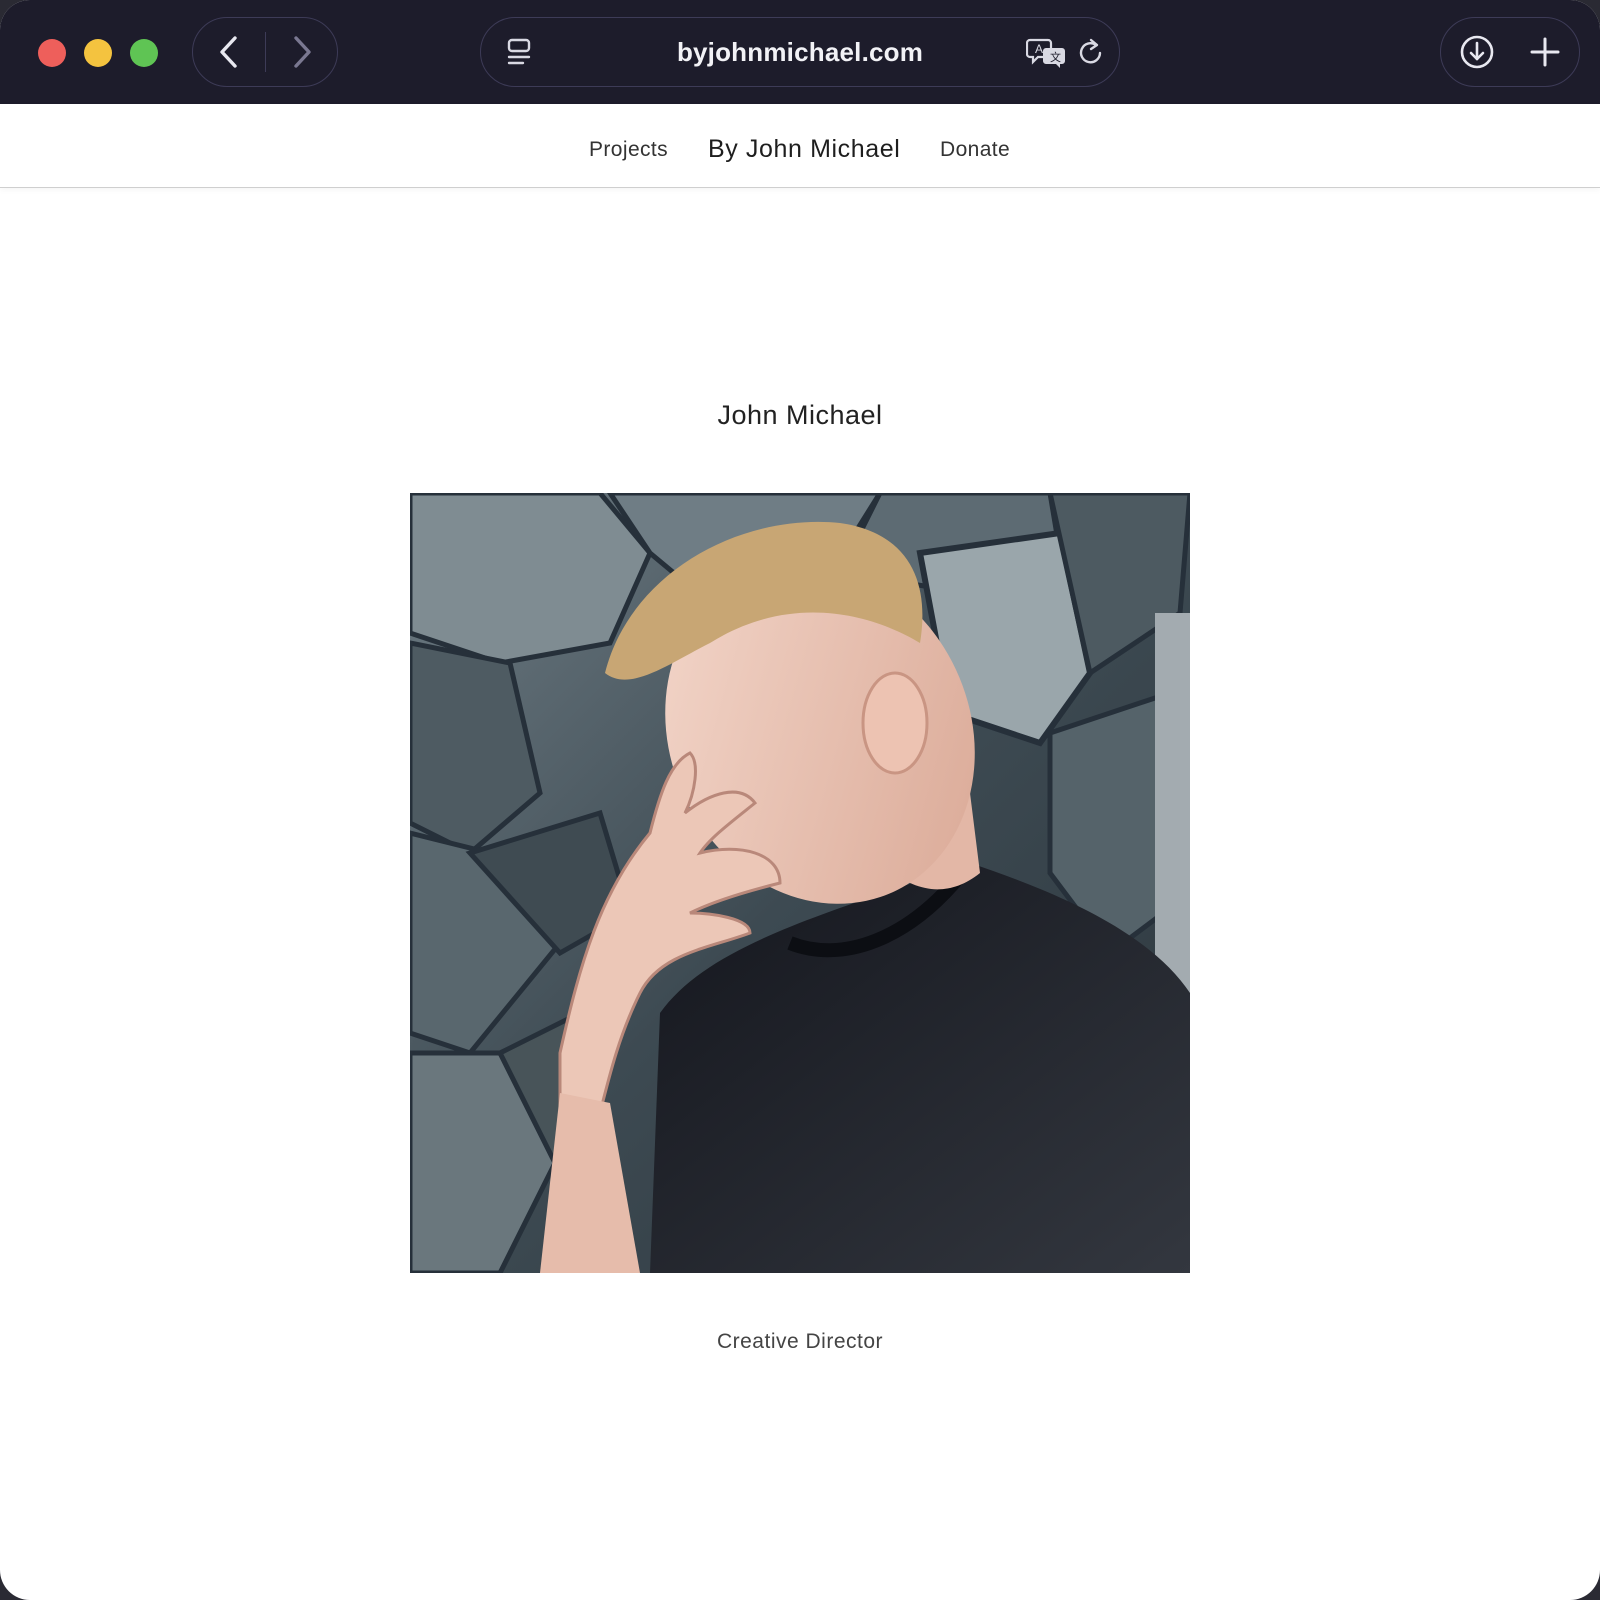 Image resolution: width=1600 pixels, height=1600 pixels. What do you see at coordinates (52, 53) in the screenshot?
I see `close-window-button` at bounding box center [52, 53].